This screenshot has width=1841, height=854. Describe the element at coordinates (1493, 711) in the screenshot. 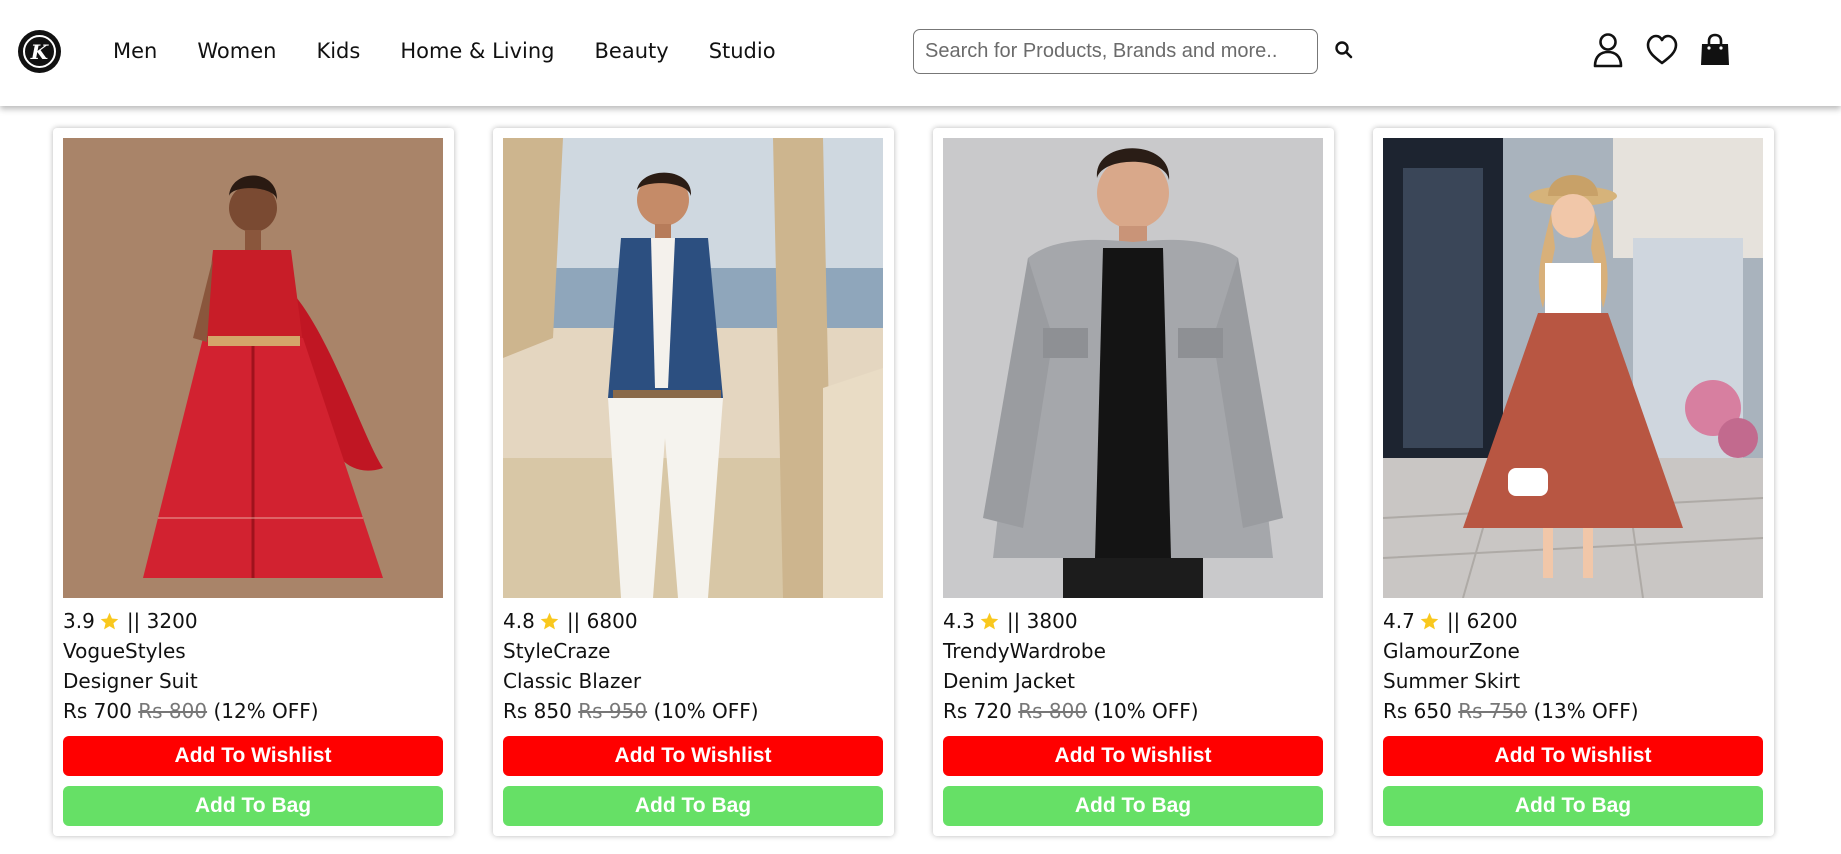

I see `original-price: Rs 750` at that location.